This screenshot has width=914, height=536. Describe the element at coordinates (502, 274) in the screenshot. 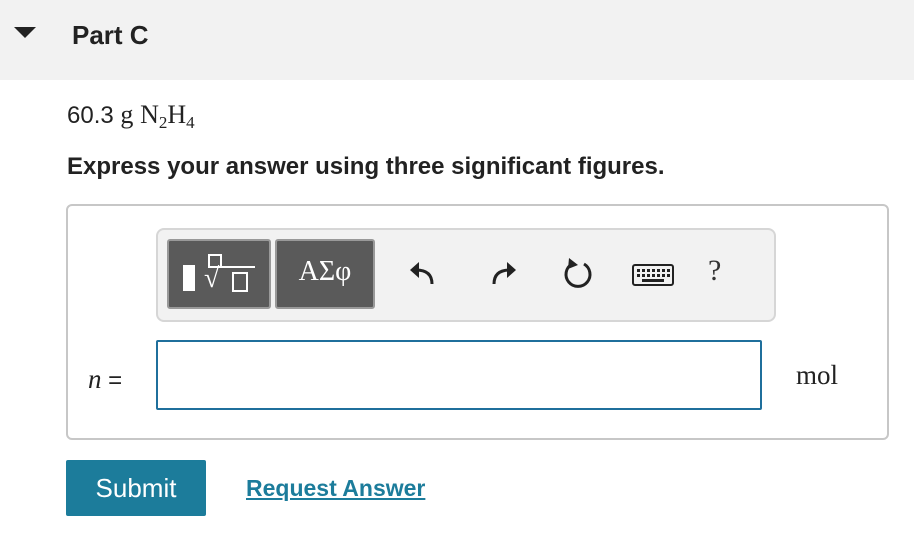

I see `redo-icon` at that location.